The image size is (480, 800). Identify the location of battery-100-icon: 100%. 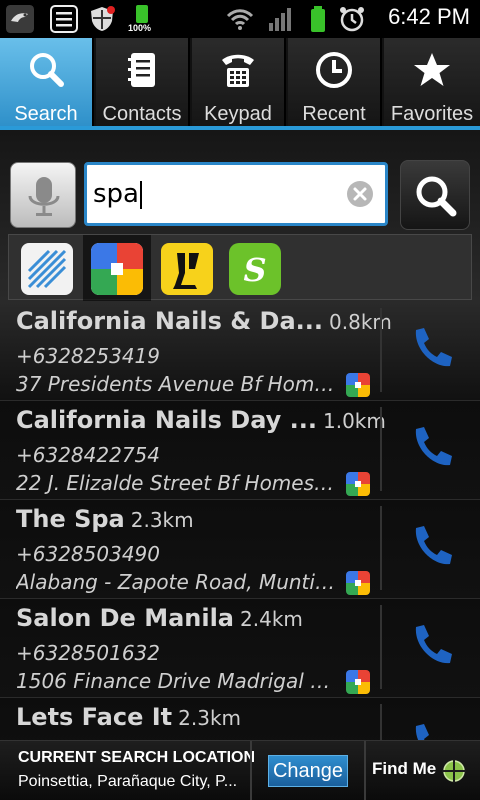
(142, 19).